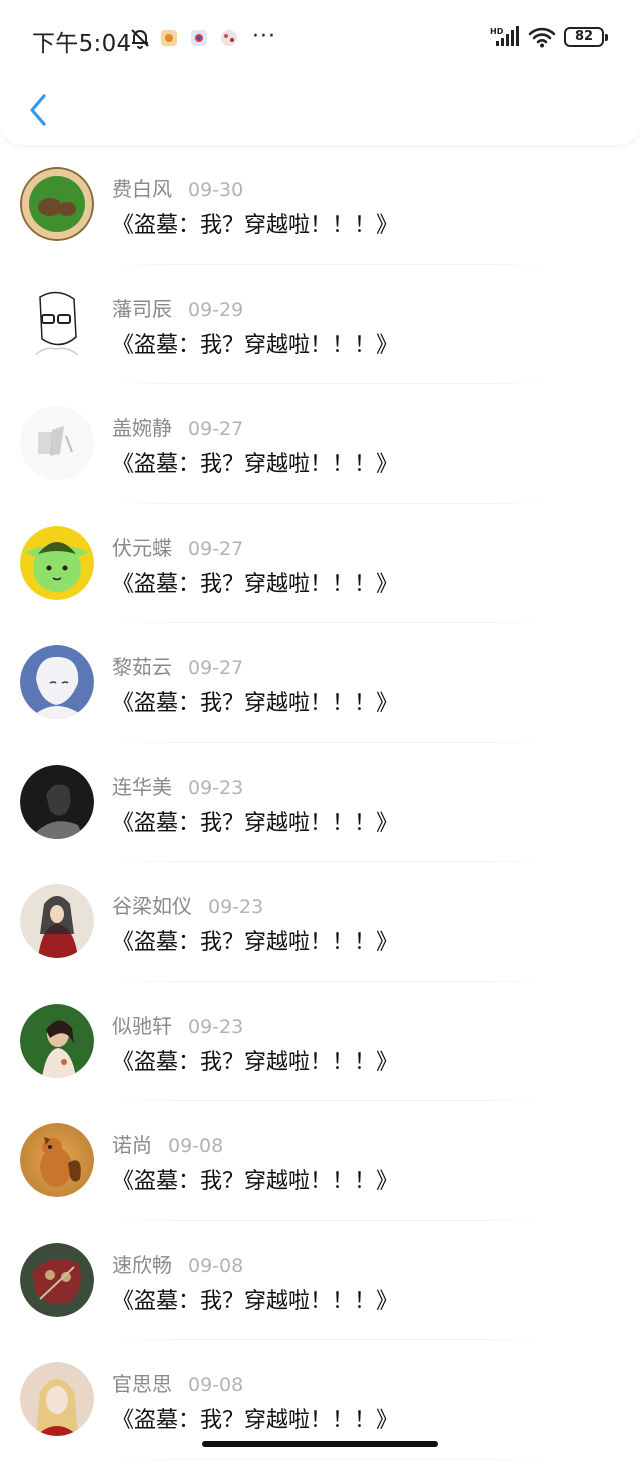 The width and height of the screenshot is (640, 1460). Describe the element at coordinates (320, 444) in the screenshot. I see `list-item: 盖婉静 09-27 《盗墓：我？穿越啦！！！》` at that location.